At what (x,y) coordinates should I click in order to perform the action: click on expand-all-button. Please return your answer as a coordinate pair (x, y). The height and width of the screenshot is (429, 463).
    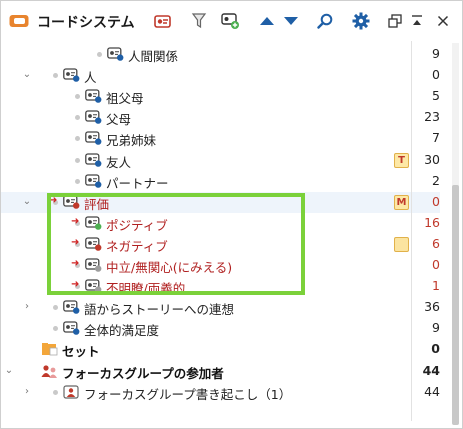
    Looking at the image, I should click on (291, 21).